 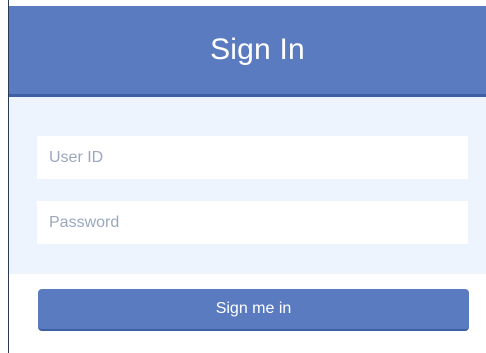 What do you see at coordinates (252, 157) in the screenshot?
I see `user-id-field` at bounding box center [252, 157].